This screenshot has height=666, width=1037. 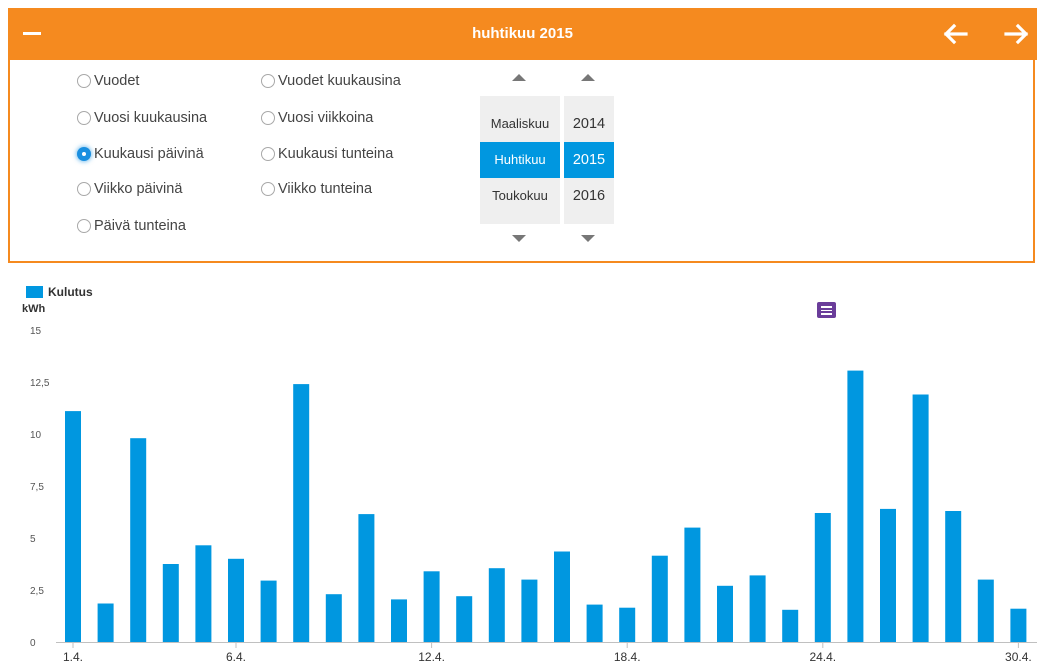 I want to click on bar-22.4., so click(x=757, y=608).